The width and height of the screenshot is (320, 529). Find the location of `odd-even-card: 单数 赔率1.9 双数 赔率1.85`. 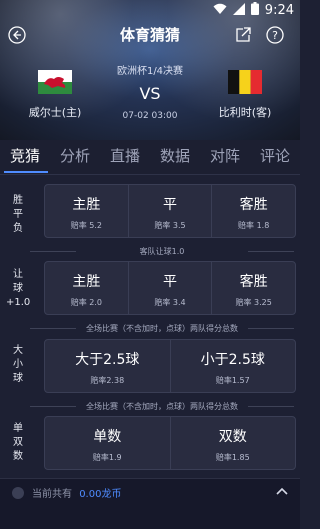

odd-even-card: 单数 赔率1.9 双数 赔率1.85 is located at coordinates (170, 443).